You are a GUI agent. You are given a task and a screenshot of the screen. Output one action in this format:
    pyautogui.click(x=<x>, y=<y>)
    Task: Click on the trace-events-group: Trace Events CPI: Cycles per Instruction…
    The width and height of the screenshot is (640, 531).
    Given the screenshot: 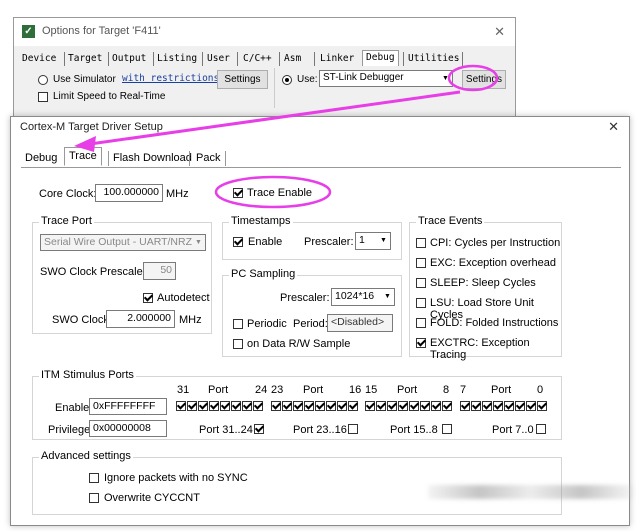 What is the action you would take?
    pyautogui.click(x=485, y=288)
    